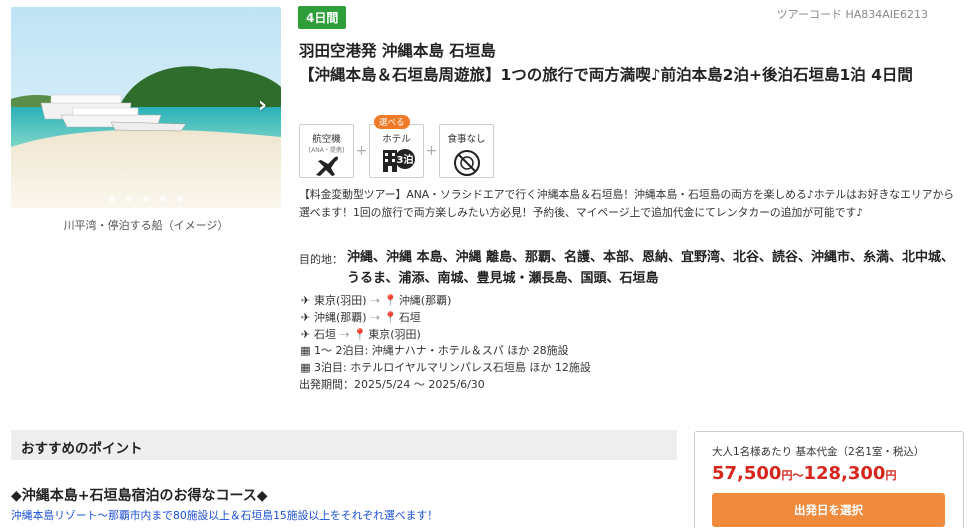 This screenshot has height=528, width=971. Describe the element at coordinates (466, 139) in the screenshot. I see `meal-label: 食事なし` at that location.